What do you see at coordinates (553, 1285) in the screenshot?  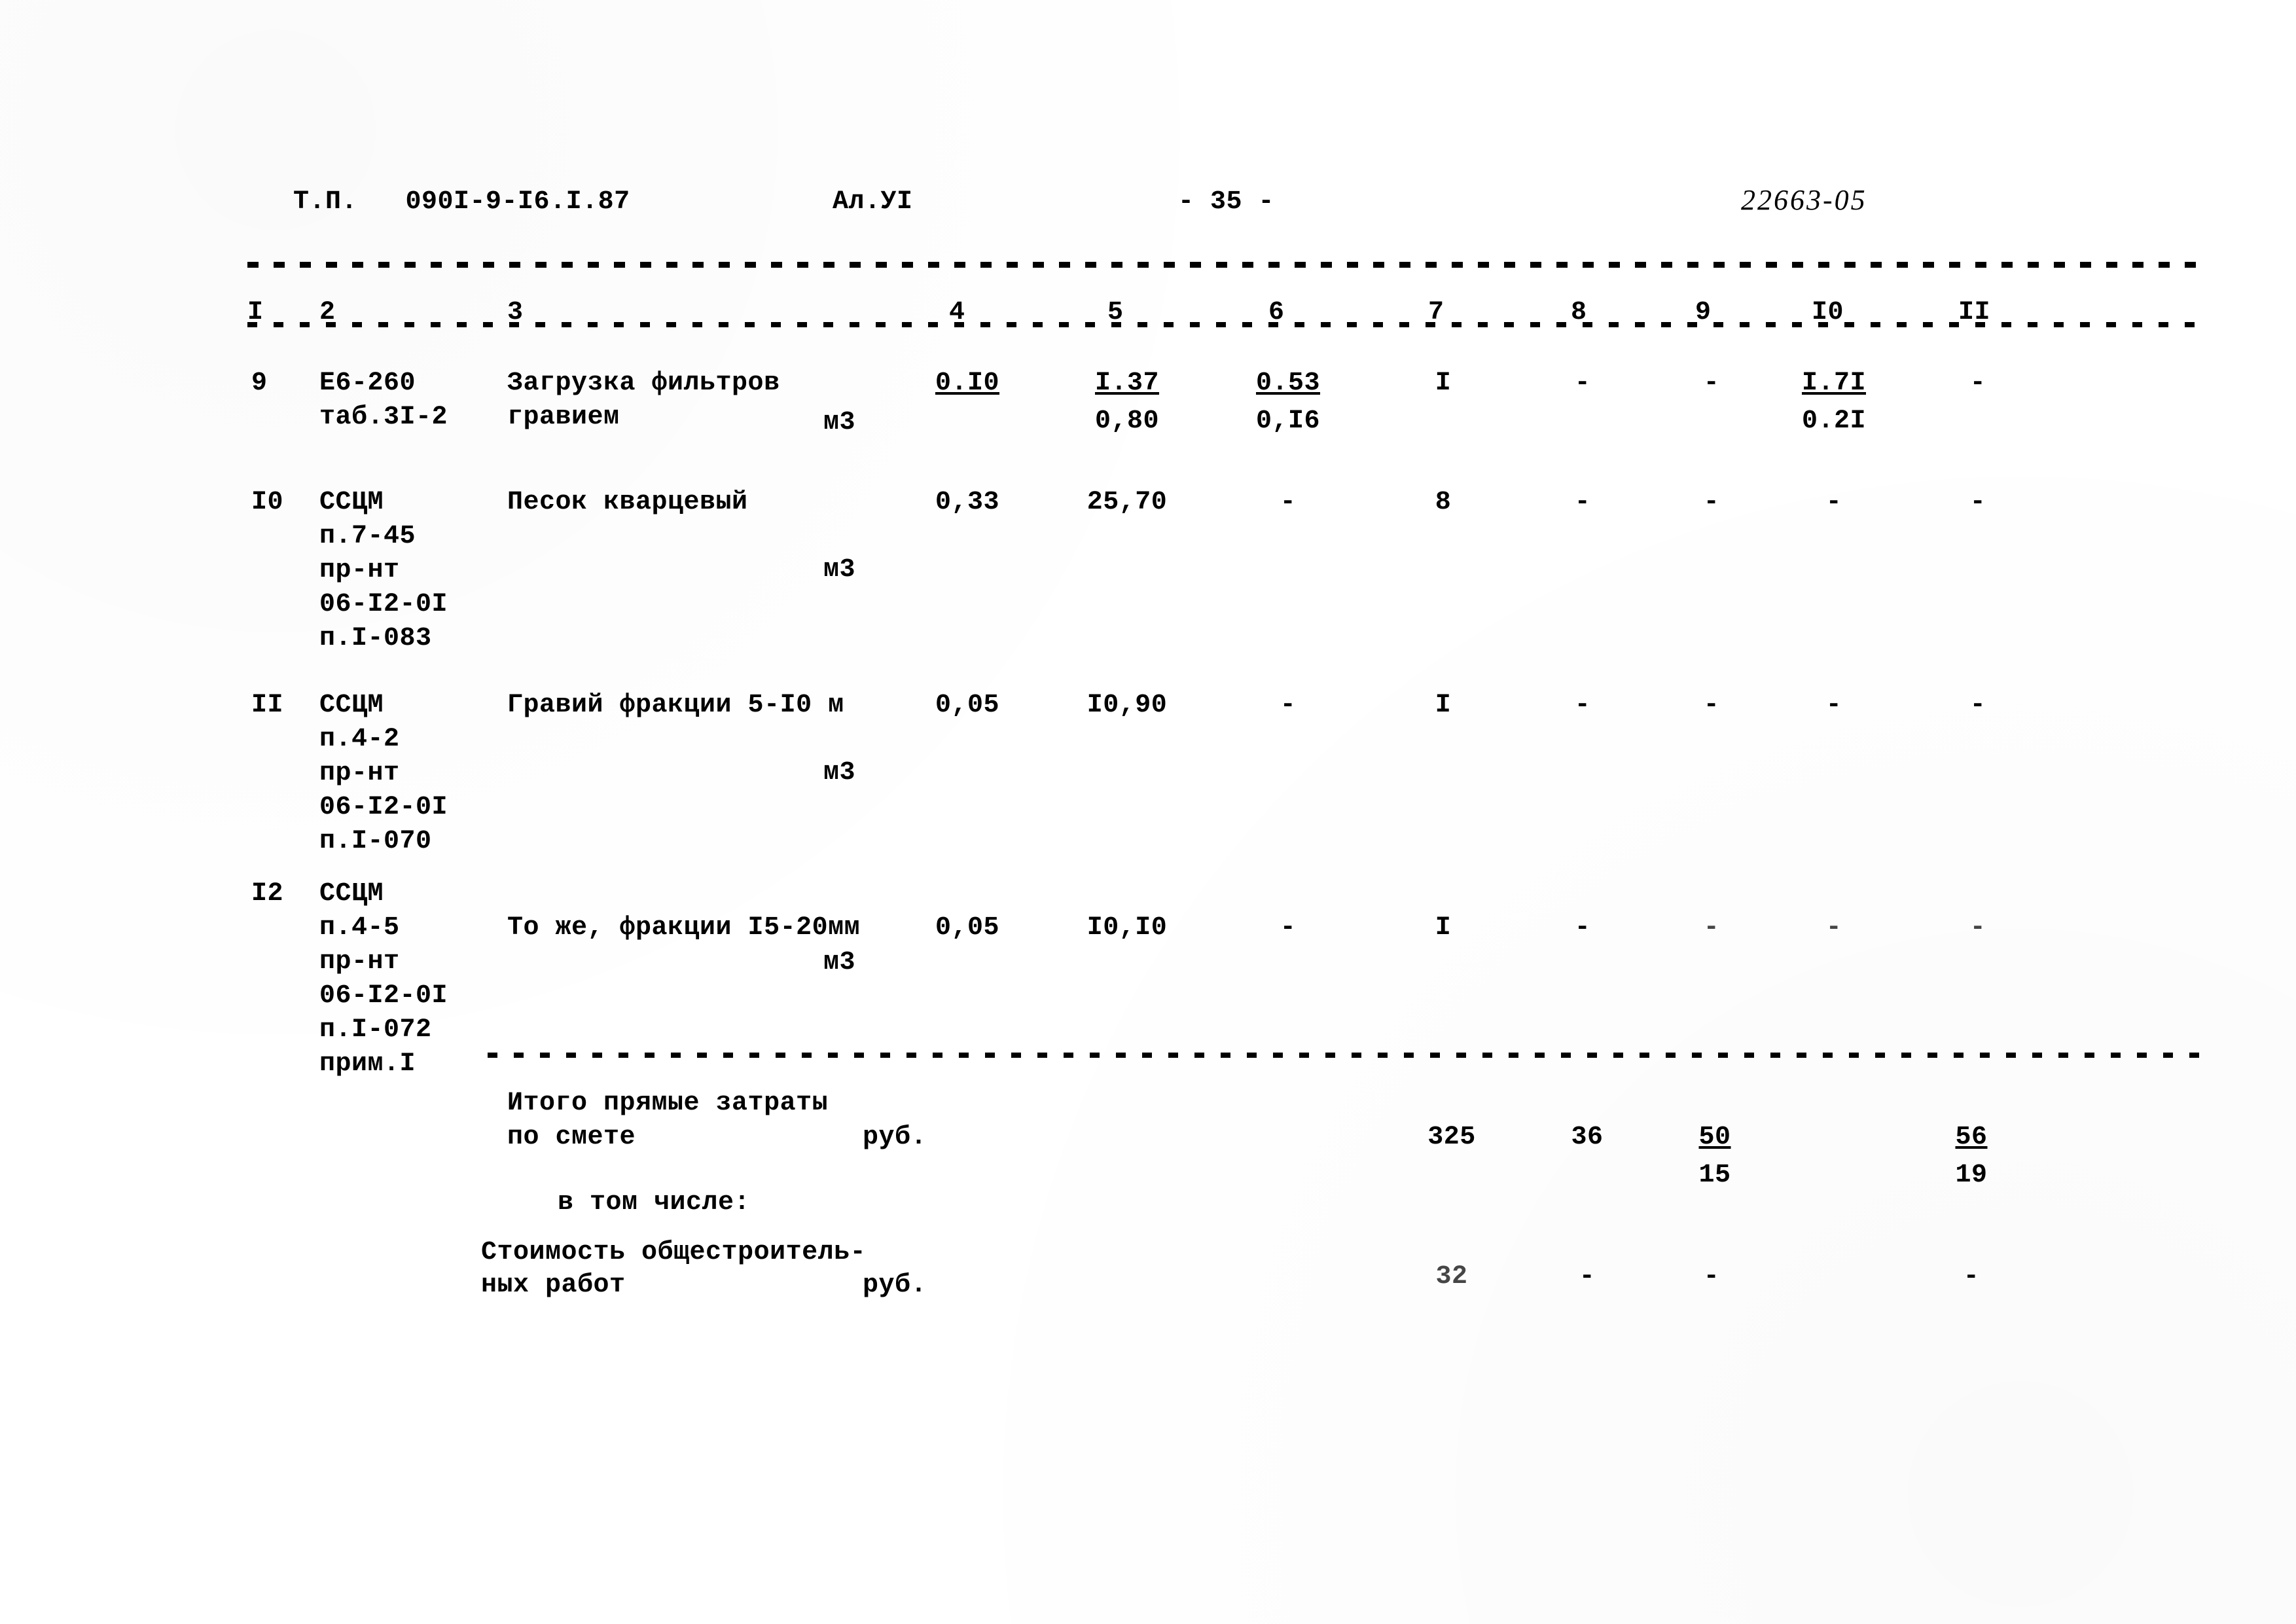 I see `sub-label-line2: ных работ` at bounding box center [553, 1285].